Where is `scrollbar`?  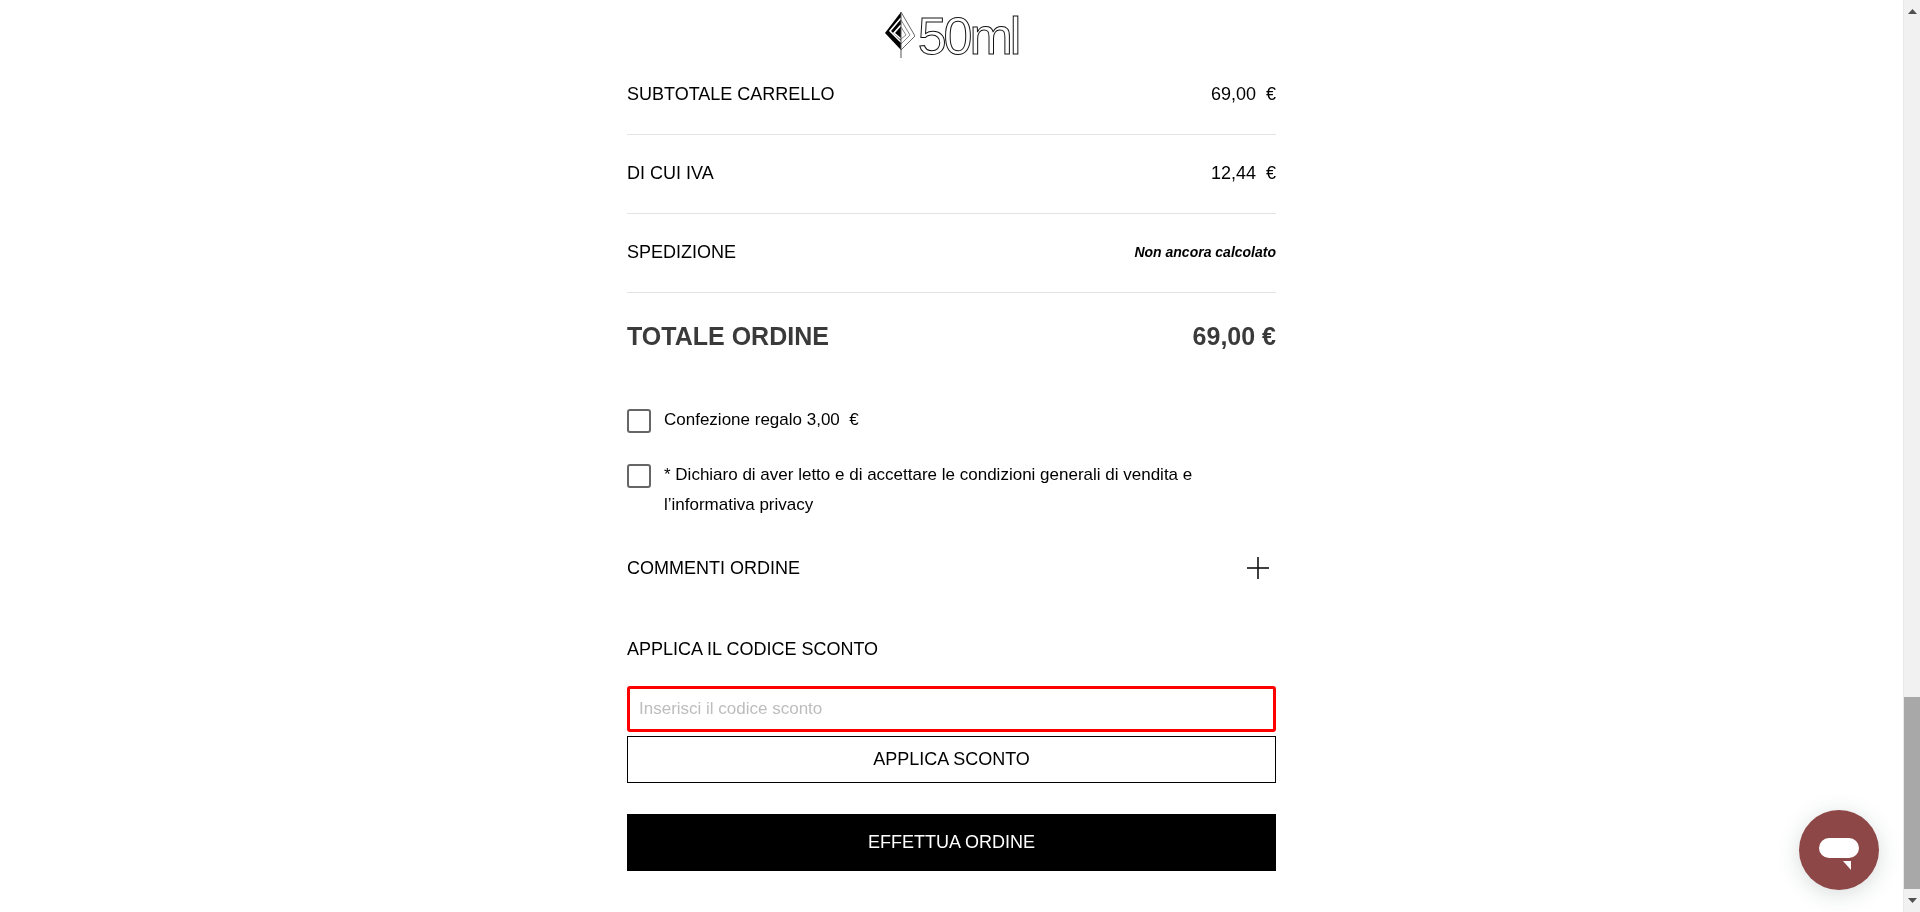
scrollbar is located at coordinates (1911, 456).